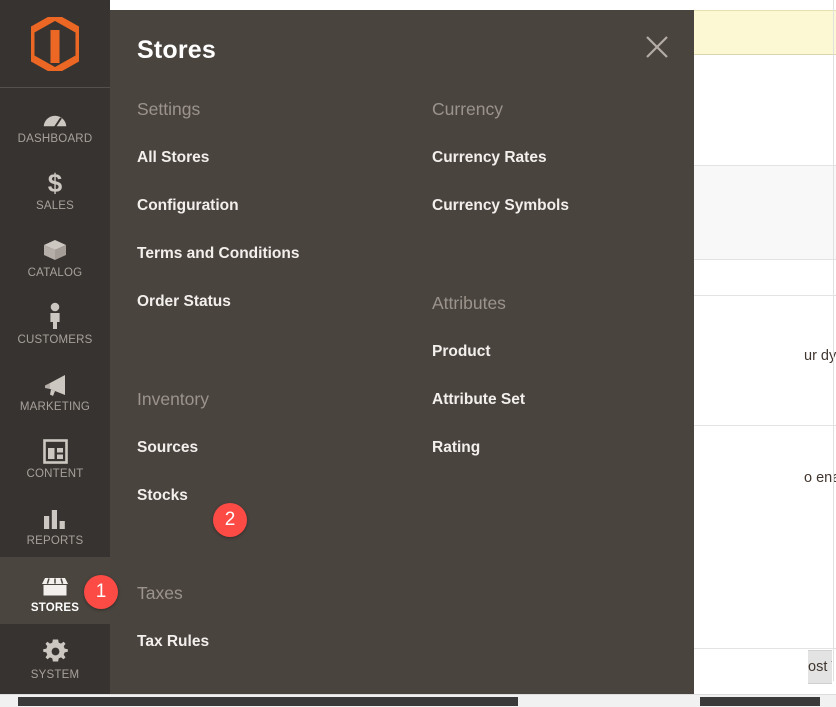 Image resolution: width=836 pixels, height=707 pixels. I want to click on sidebar-item-label: DASHBOARD, so click(55, 138).